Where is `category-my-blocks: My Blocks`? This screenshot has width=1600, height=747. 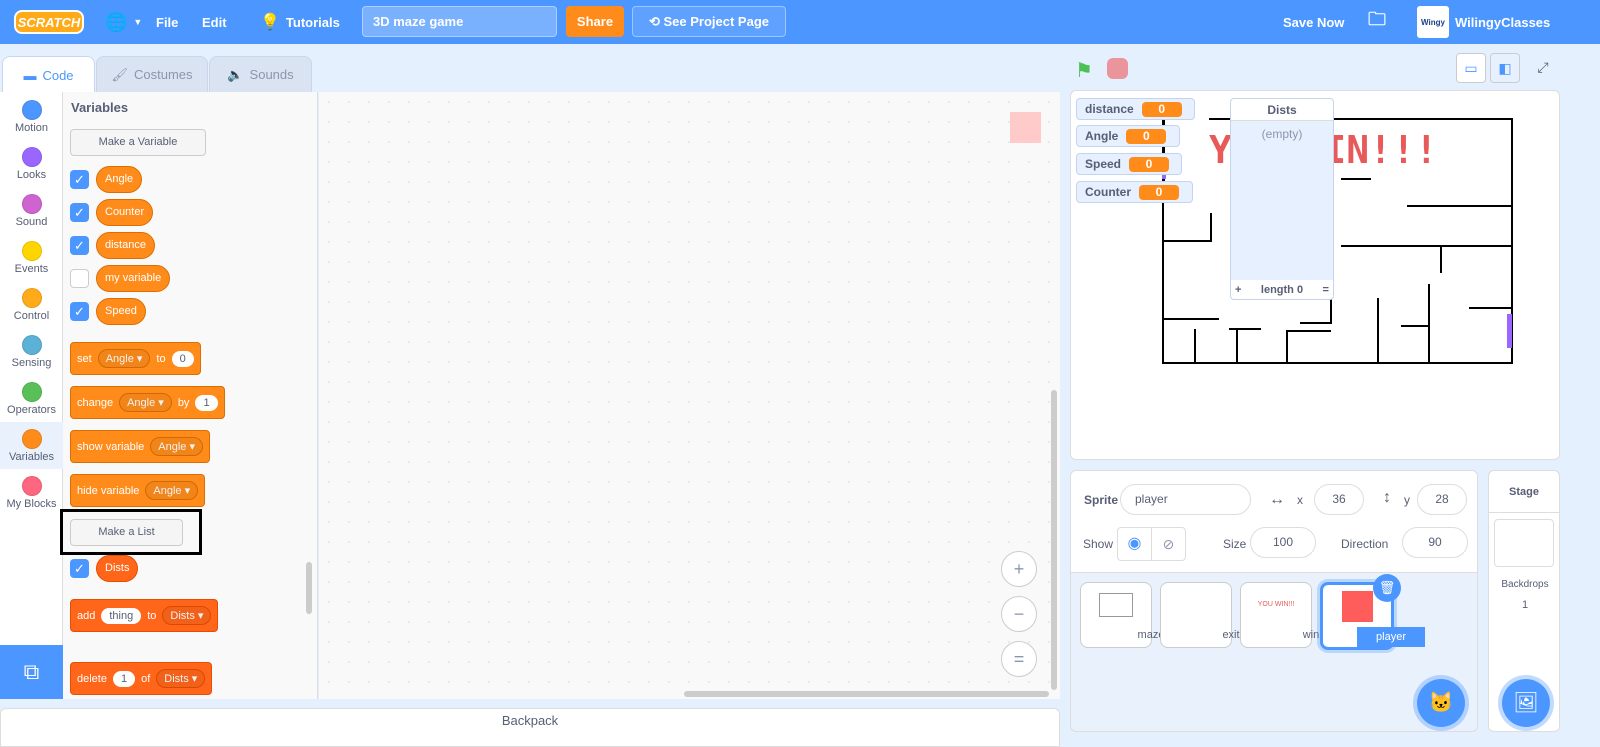 category-my-blocks: My Blocks is located at coordinates (31, 494).